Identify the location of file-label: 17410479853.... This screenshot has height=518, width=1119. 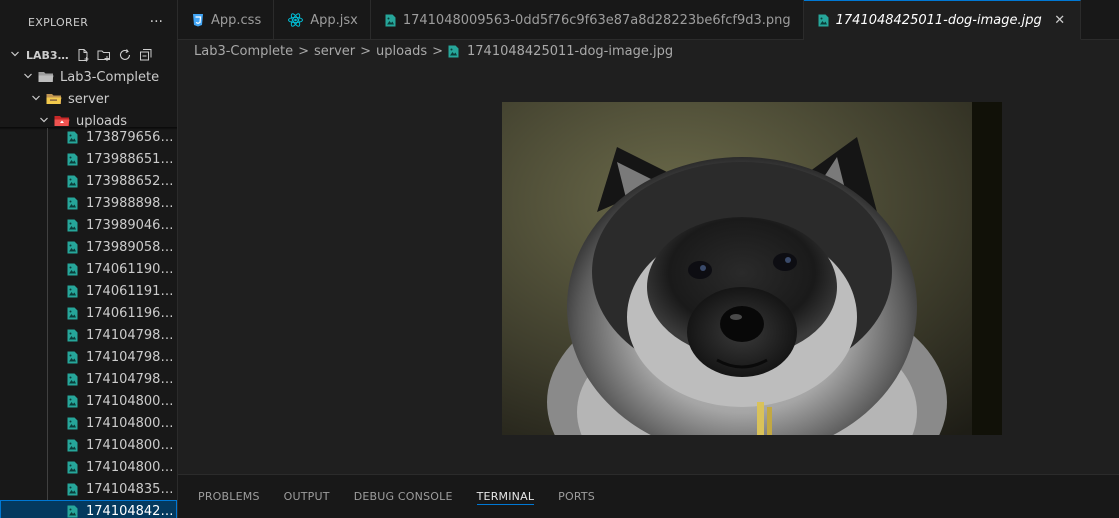
(131, 379).